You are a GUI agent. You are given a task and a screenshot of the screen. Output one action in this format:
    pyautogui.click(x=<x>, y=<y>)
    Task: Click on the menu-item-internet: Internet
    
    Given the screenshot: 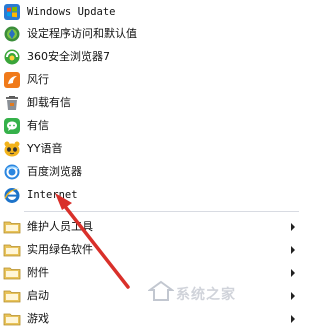 What is the action you would take?
    pyautogui.click(x=149, y=195)
    